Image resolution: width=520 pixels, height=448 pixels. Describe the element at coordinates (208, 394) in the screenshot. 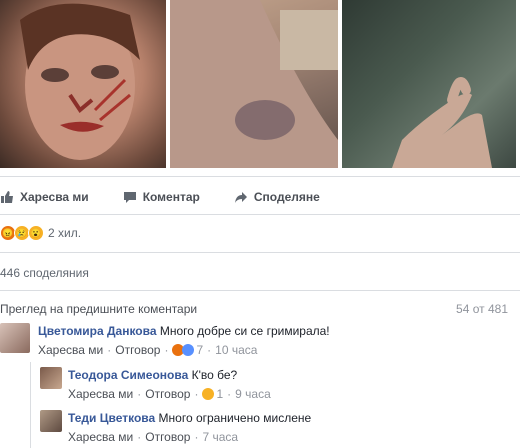

I see `haha-emoji-icon` at that location.